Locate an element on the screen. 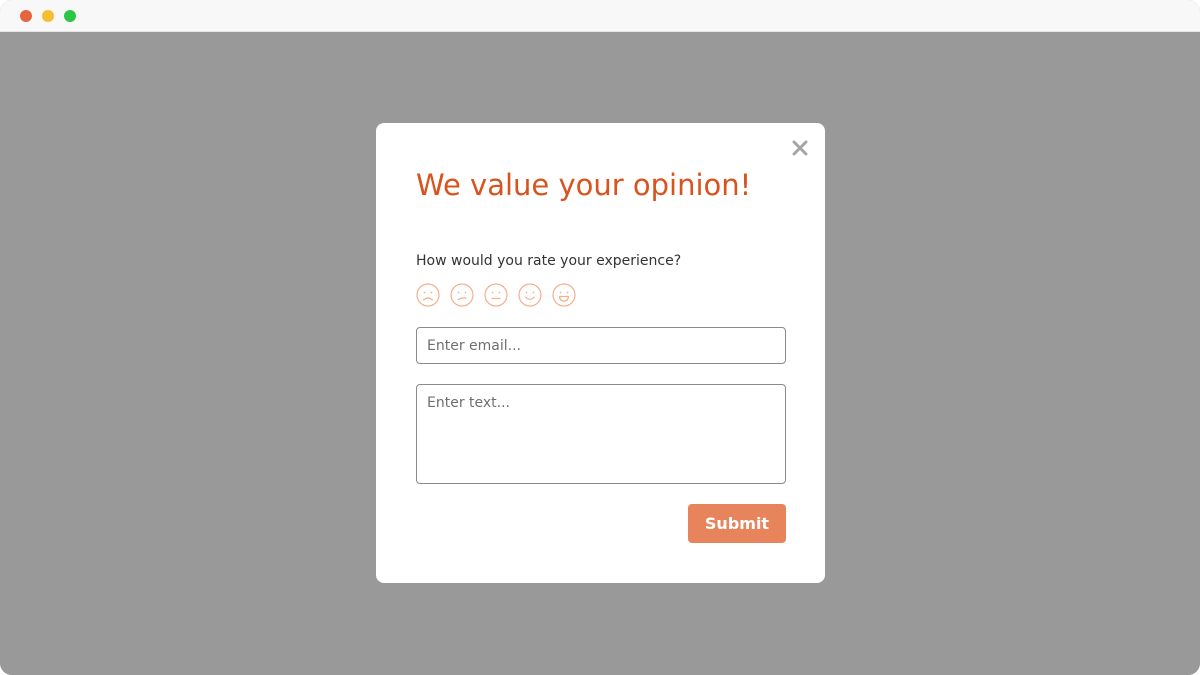  very-sad-face-icon is located at coordinates (428, 295).